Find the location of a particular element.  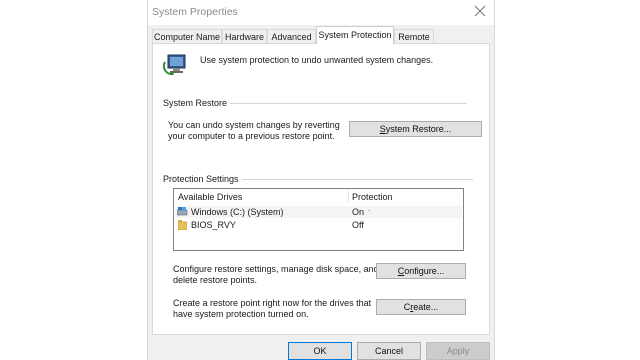

configure-description-line2: delete restore points. is located at coordinates (215, 280).